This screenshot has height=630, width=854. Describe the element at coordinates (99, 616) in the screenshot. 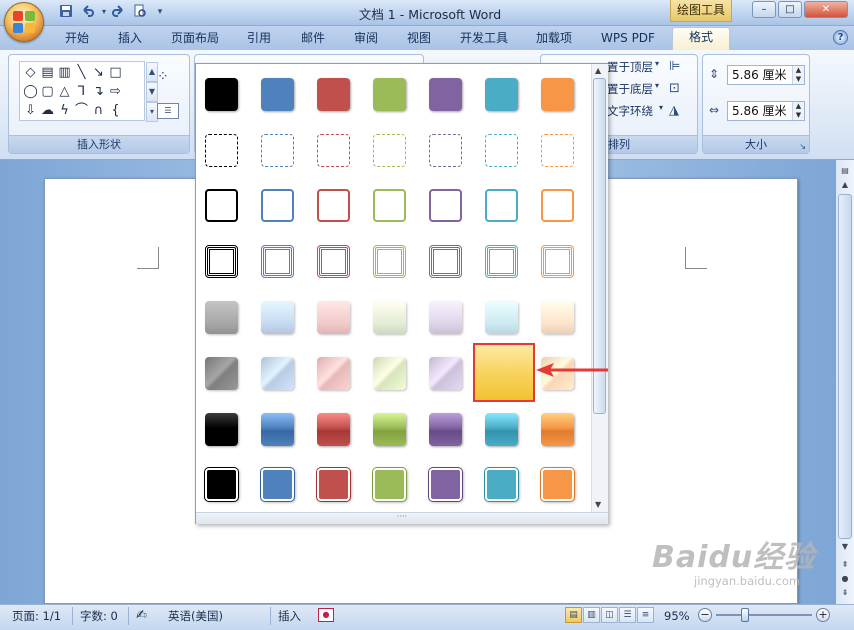

I see `word-count: 字数: 0` at that location.